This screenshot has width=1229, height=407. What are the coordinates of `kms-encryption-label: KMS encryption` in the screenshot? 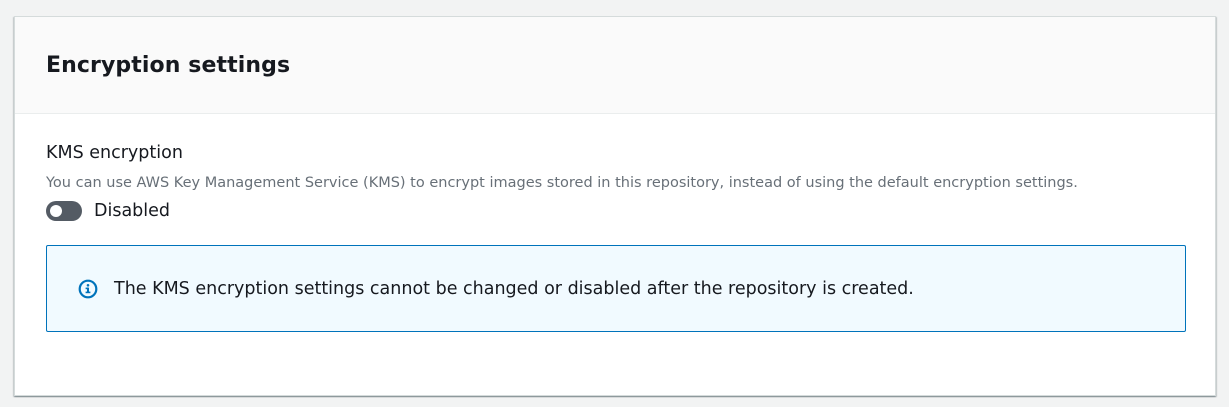 It's located at (114, 153).